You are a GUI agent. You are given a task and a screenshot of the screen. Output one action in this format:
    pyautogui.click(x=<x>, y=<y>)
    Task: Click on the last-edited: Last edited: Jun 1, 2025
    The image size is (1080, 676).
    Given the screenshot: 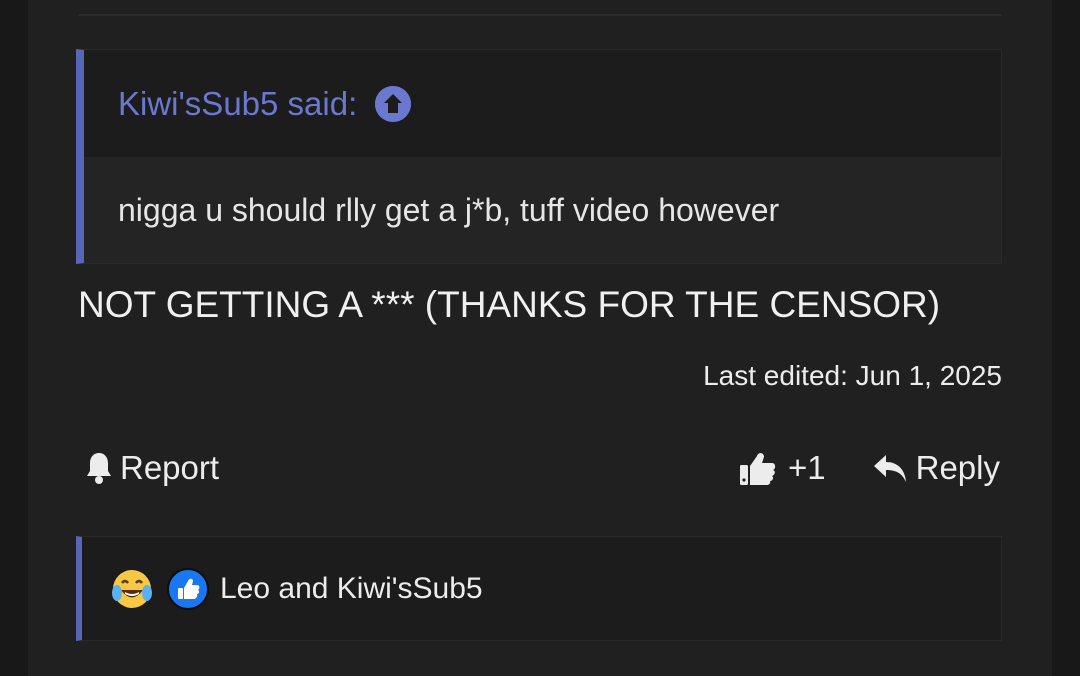 What is the action you would take?
    pyautogui.click(x=852, y=375)
    